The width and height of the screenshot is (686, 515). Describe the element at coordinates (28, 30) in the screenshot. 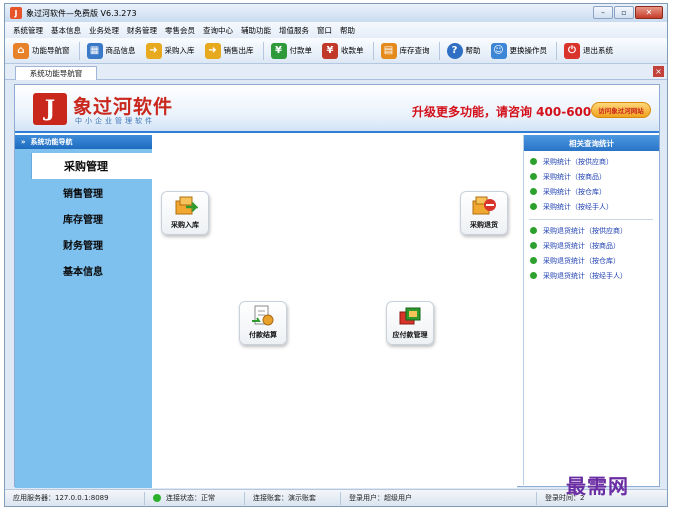

I see `menu-system: 系统管理` at that location.